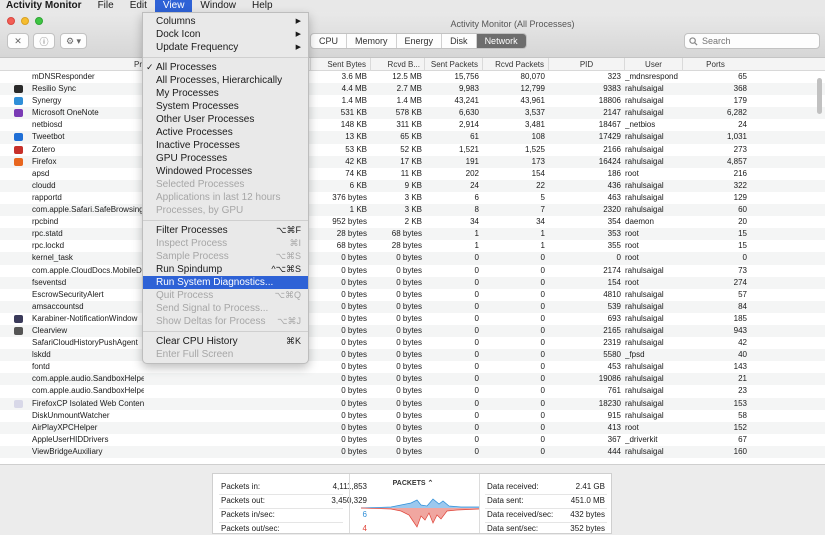 Image resolution: width=825 pixels, height=535 pixels. I want to click on view-menu-item: Columns ▶, so click(225, 21).